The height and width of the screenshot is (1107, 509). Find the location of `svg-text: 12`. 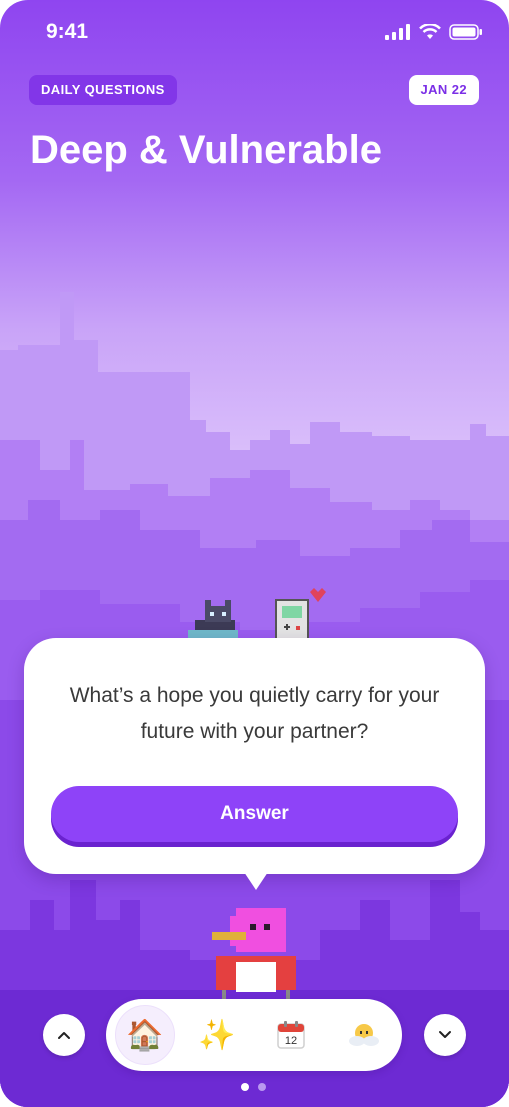

svg-text: 12 is located at coordinates (291, 1041).